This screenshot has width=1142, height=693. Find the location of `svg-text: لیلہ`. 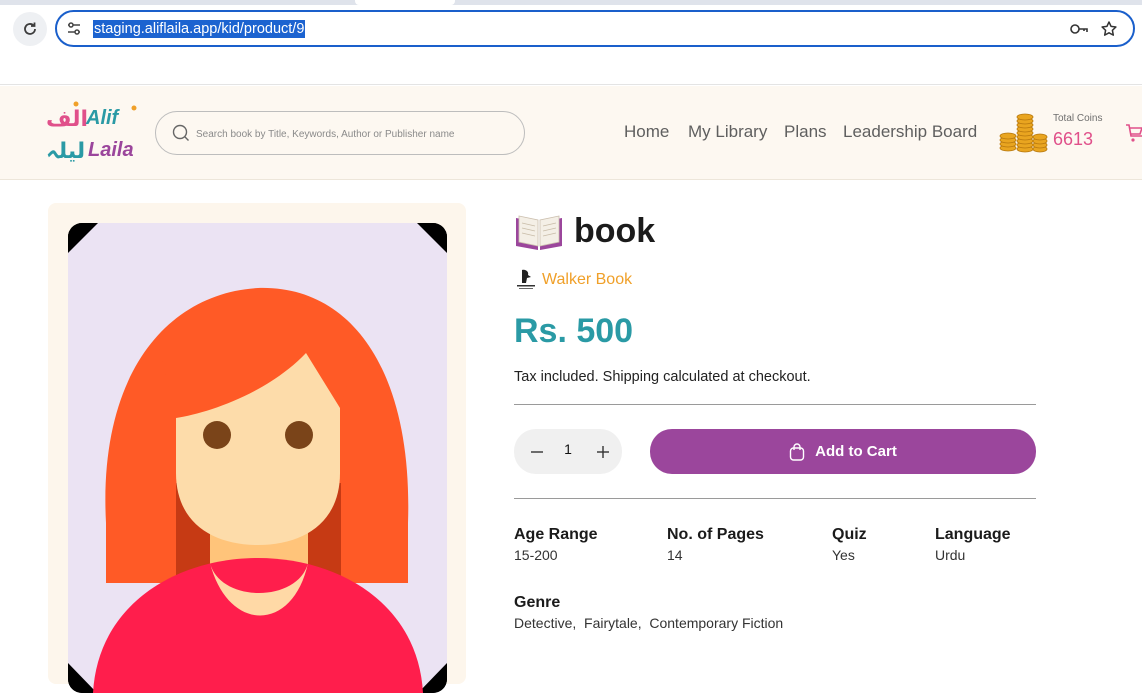

svg-text: لیلہ is located at coordinates (65, 151).